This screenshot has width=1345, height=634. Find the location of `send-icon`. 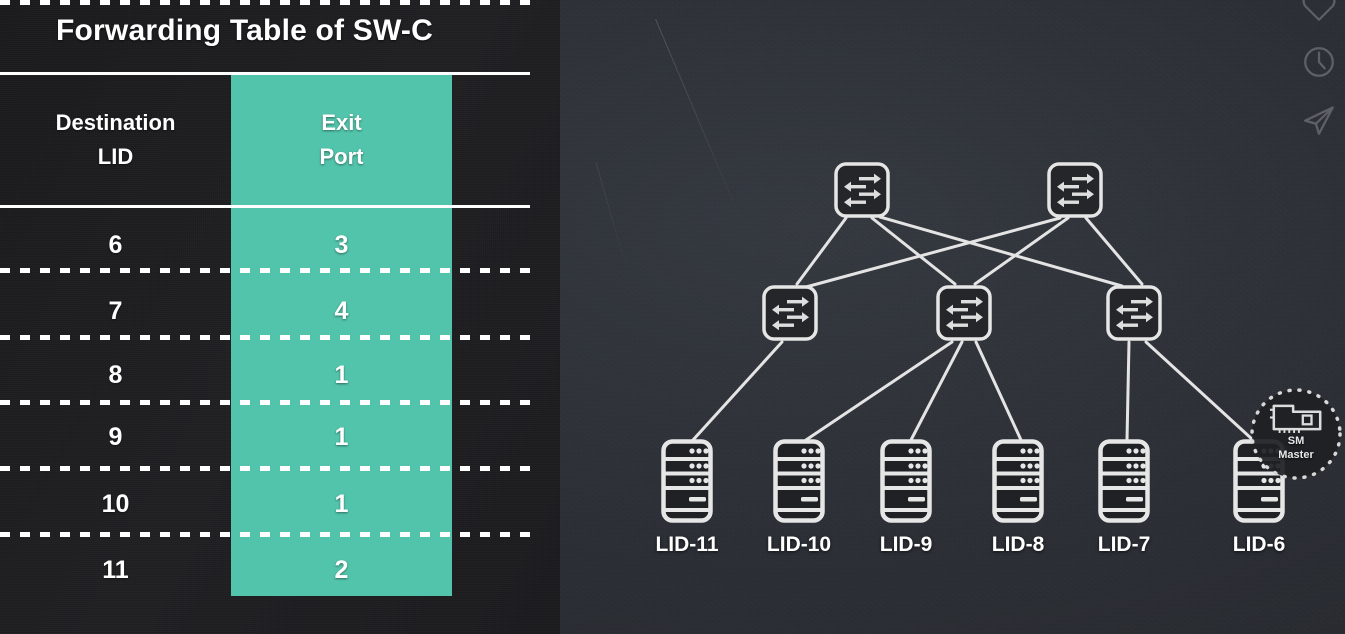

send-icon is located at coordinates (1319, 120).